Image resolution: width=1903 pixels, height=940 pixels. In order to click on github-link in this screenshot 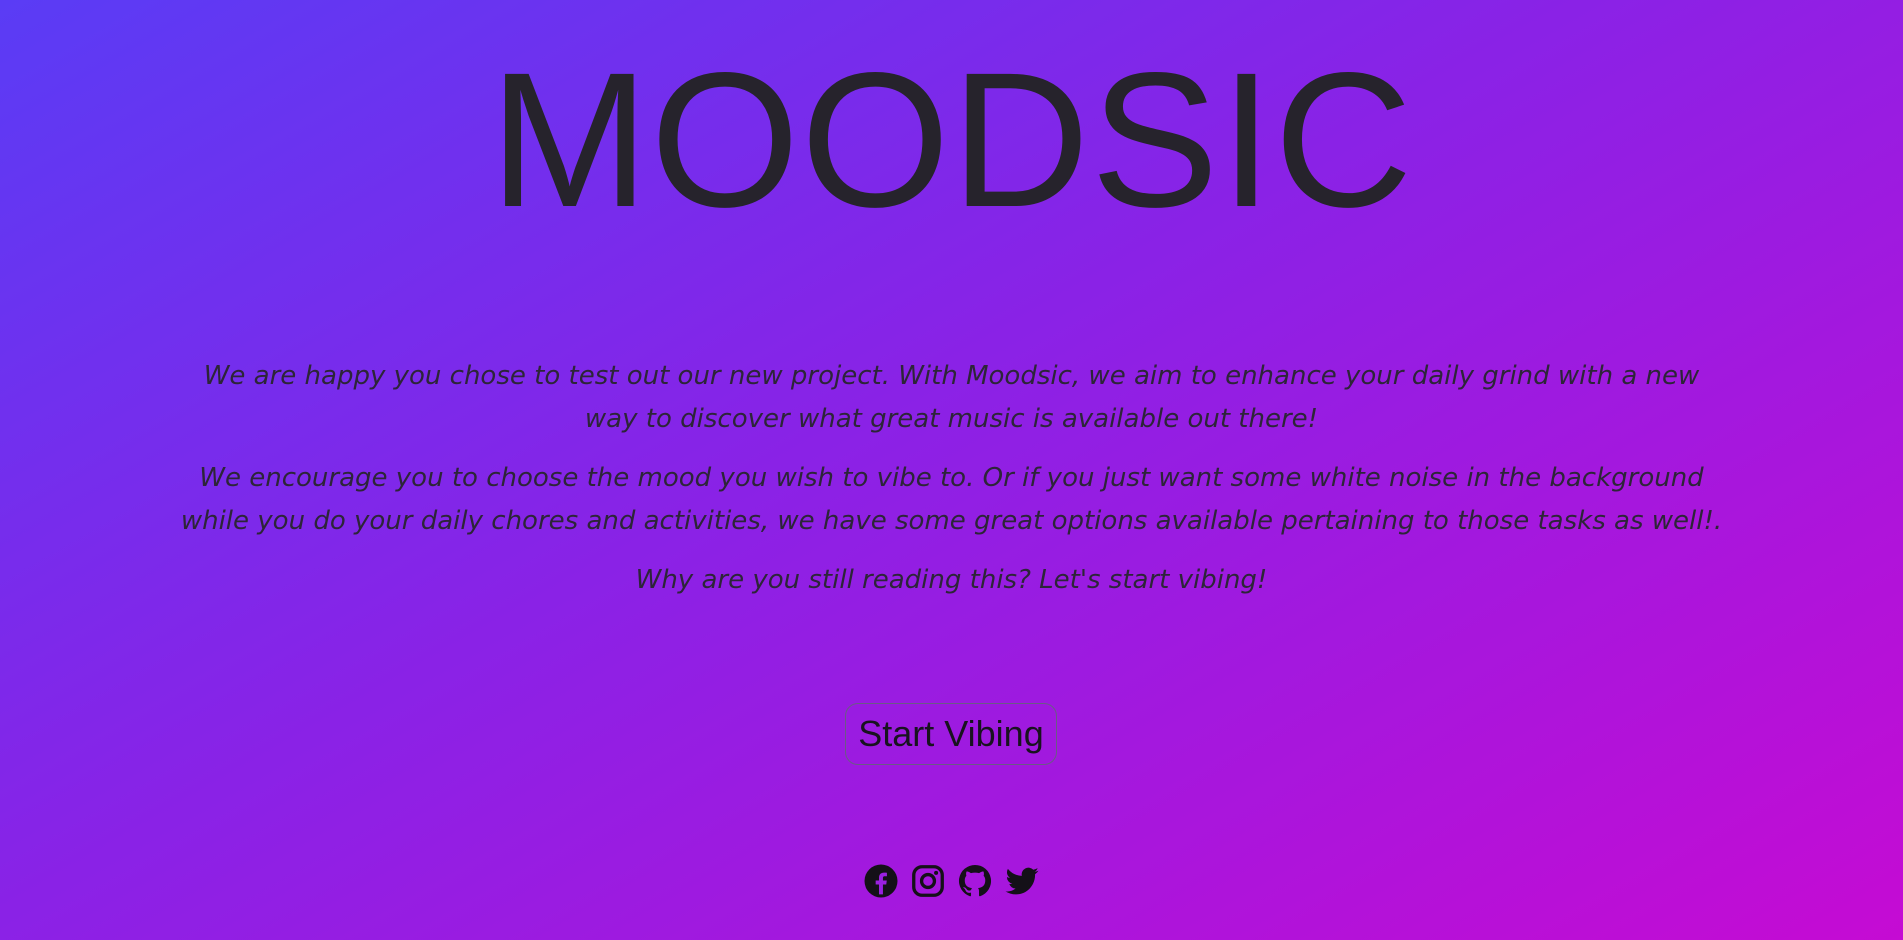, I will do `click(975, 880)`.